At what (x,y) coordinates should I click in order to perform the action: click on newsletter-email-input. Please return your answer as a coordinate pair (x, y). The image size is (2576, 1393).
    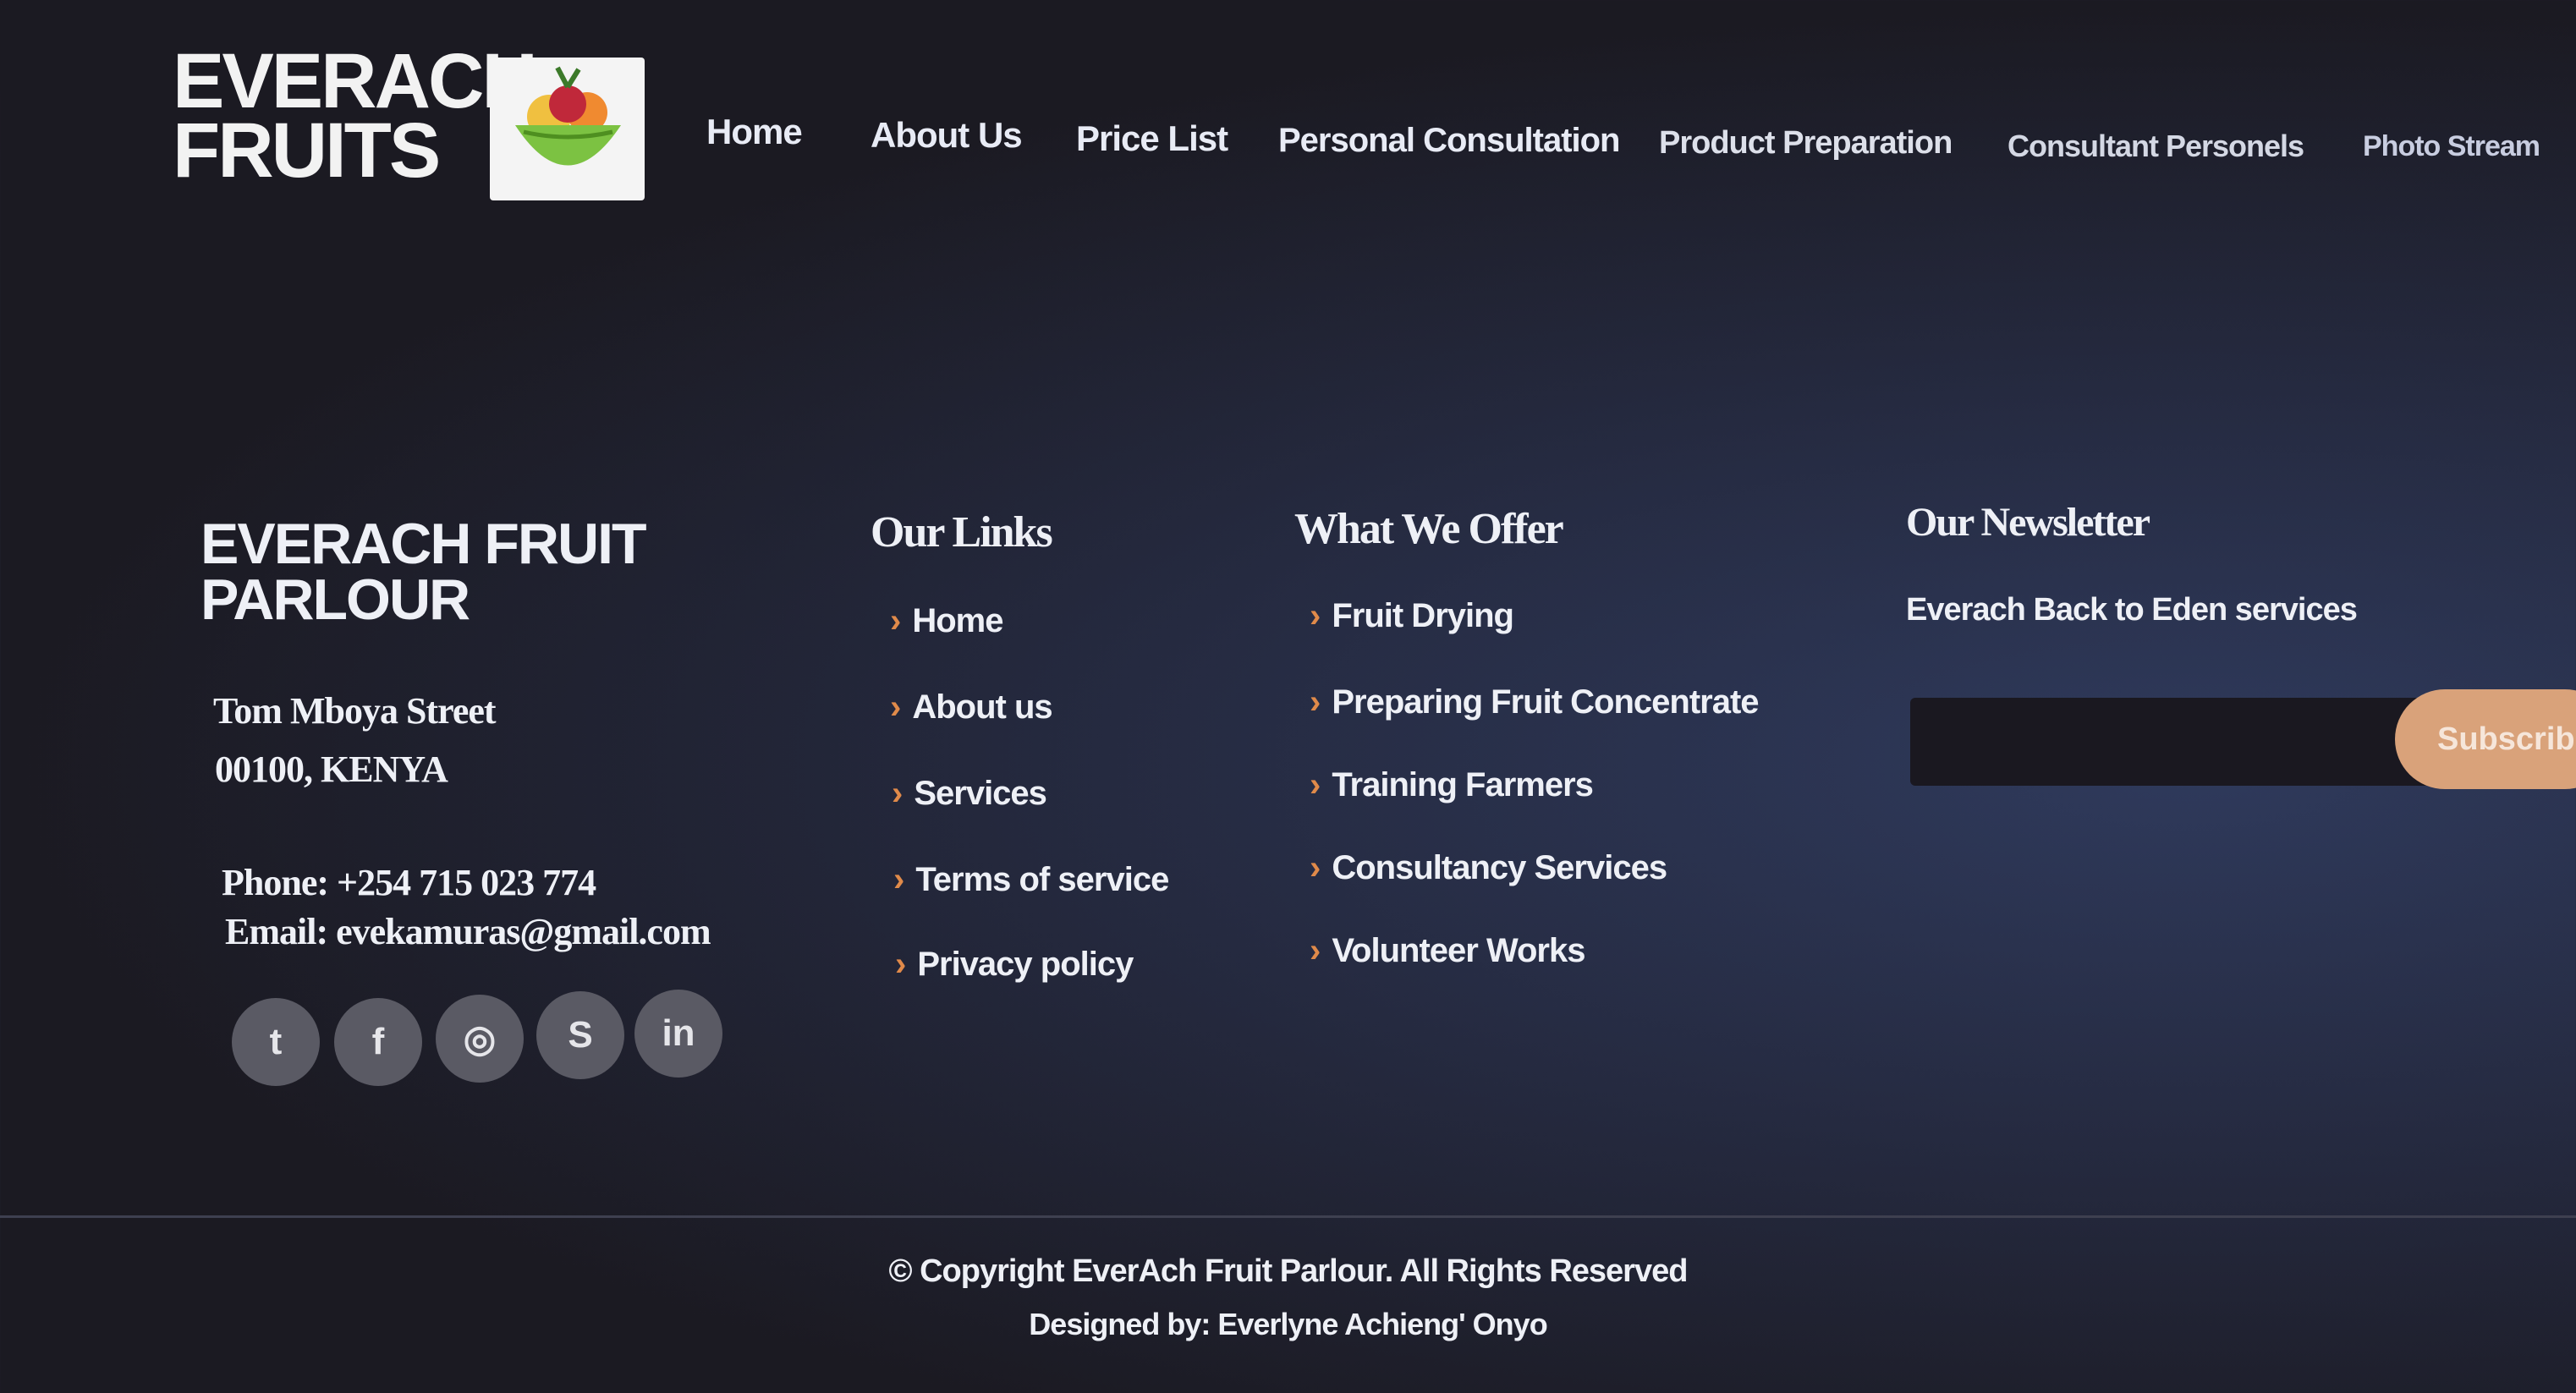
    Looking at the image, I should click on (2181, 742).